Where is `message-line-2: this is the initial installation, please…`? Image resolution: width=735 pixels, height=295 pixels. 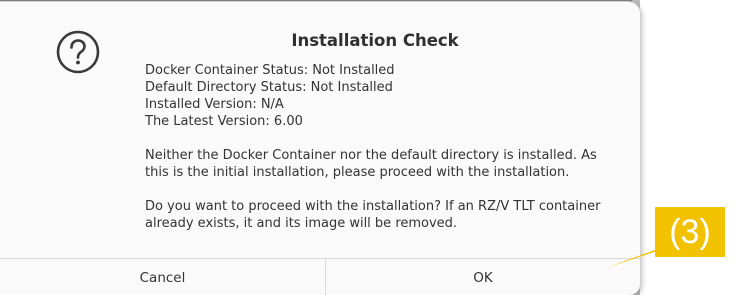
message-line-2: this is the initial installation, please… is located at coordinates (357, 172).